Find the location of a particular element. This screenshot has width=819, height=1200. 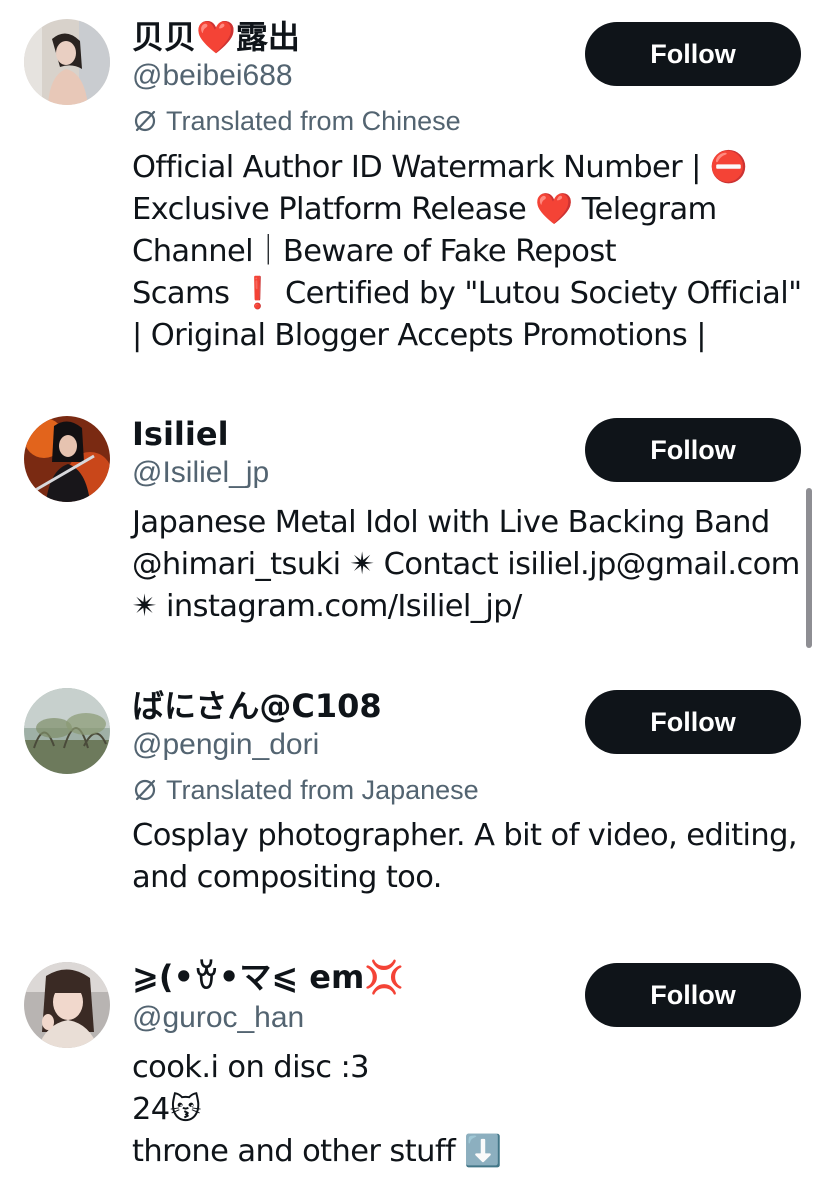

user-handle: @pengin_dori is located at coordinates (225, 745).